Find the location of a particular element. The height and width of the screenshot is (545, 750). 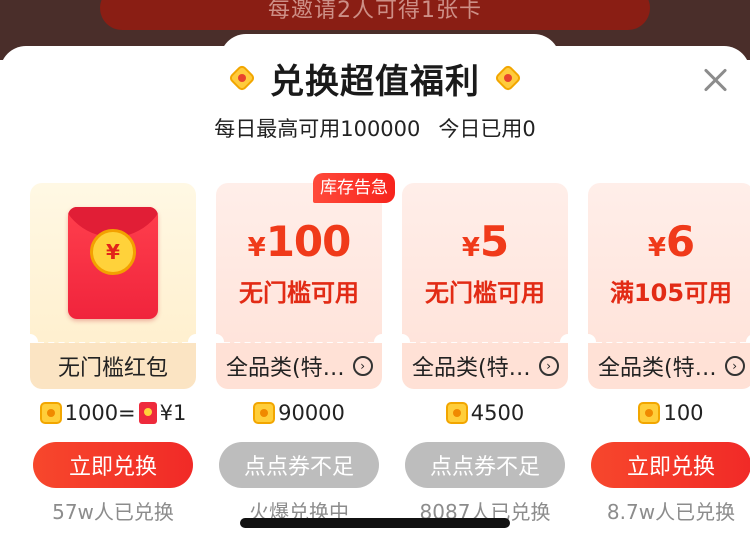

invite-banner: 每邀请2人可得1张卡 is located at coordinates (375, 15).